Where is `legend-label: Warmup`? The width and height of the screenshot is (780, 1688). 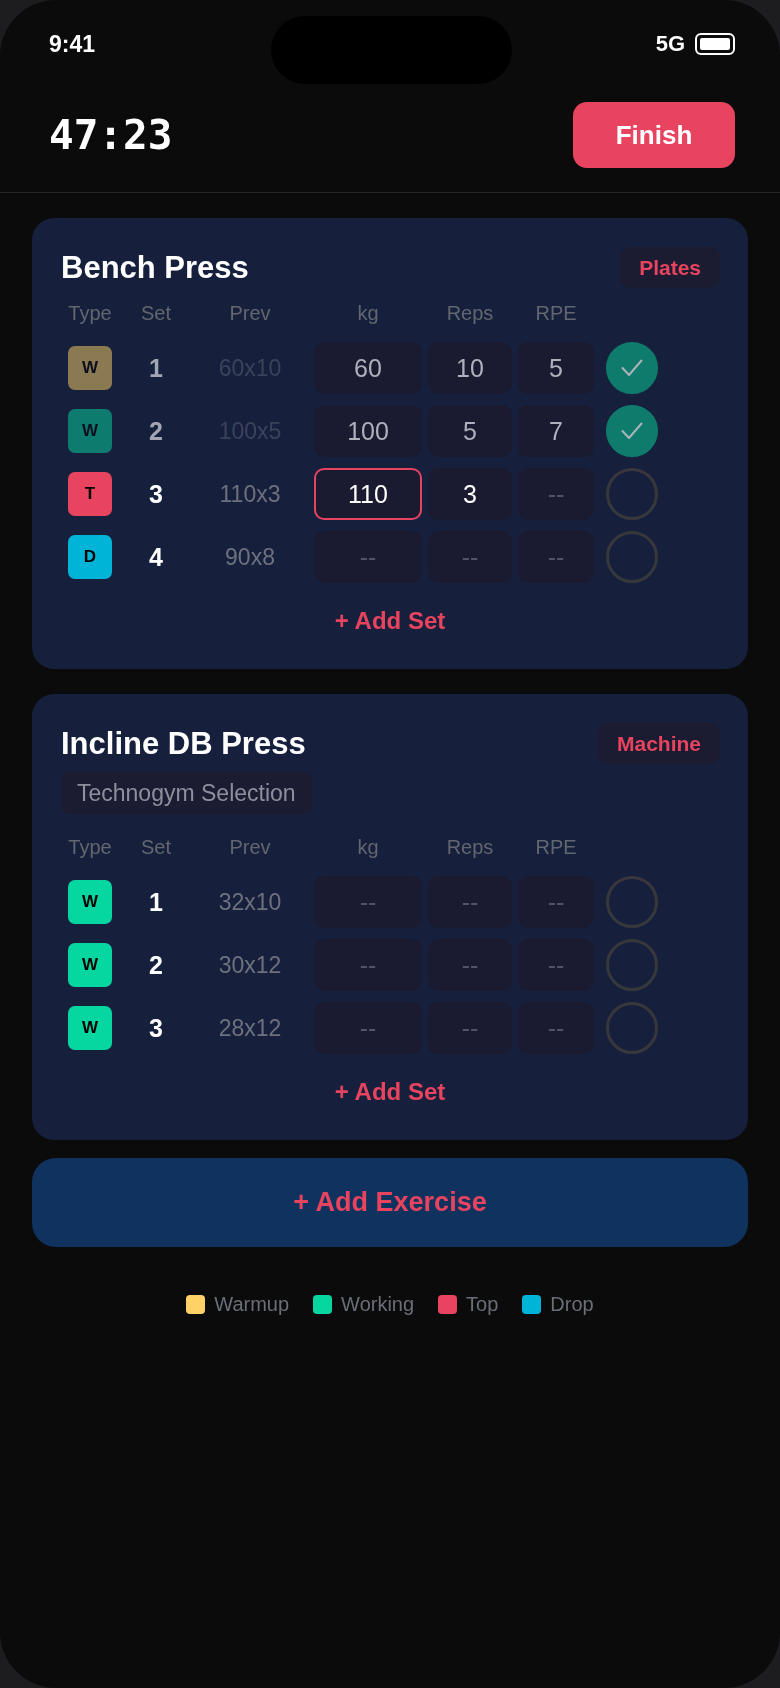
legend-label: Warmup is located at coordinates (252, 1304).